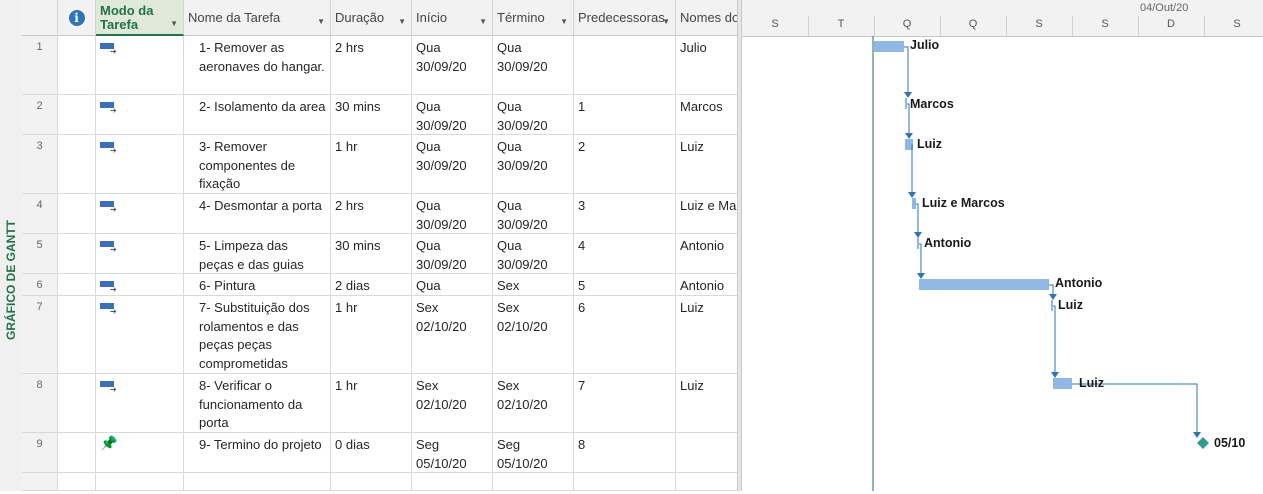 Image resolution: width=1263 pixels, height=494 pixels. Describe the element at coordinates (257, 253) in the screenshot. I see `task-name-cell: 5- Limpeza das peças e das guias` at that location.